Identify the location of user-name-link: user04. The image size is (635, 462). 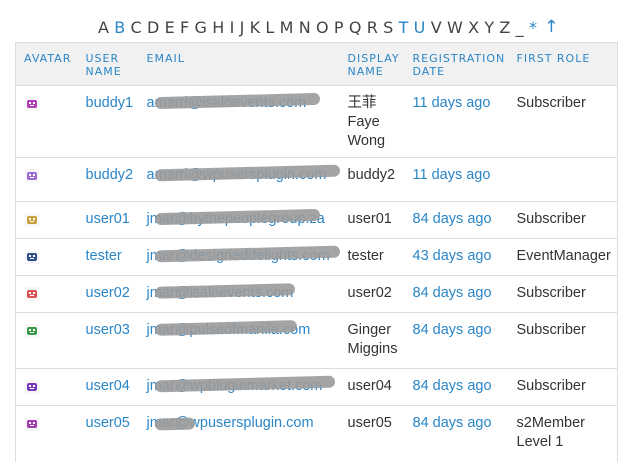
(108, 386).